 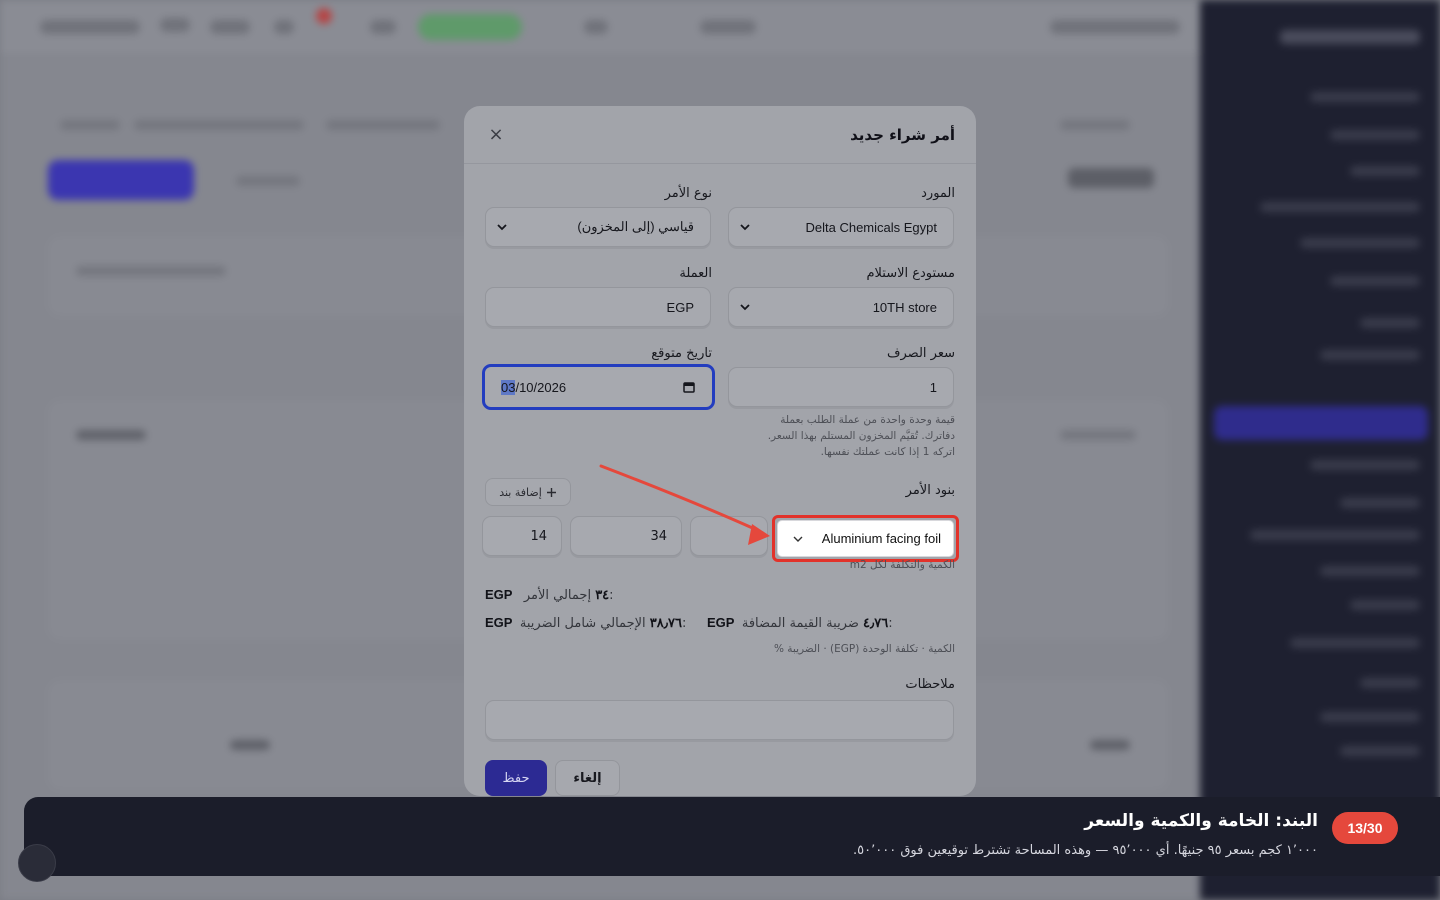 I want to click on expected-date-input: 03/10/2026, so click(x=598, y=387).